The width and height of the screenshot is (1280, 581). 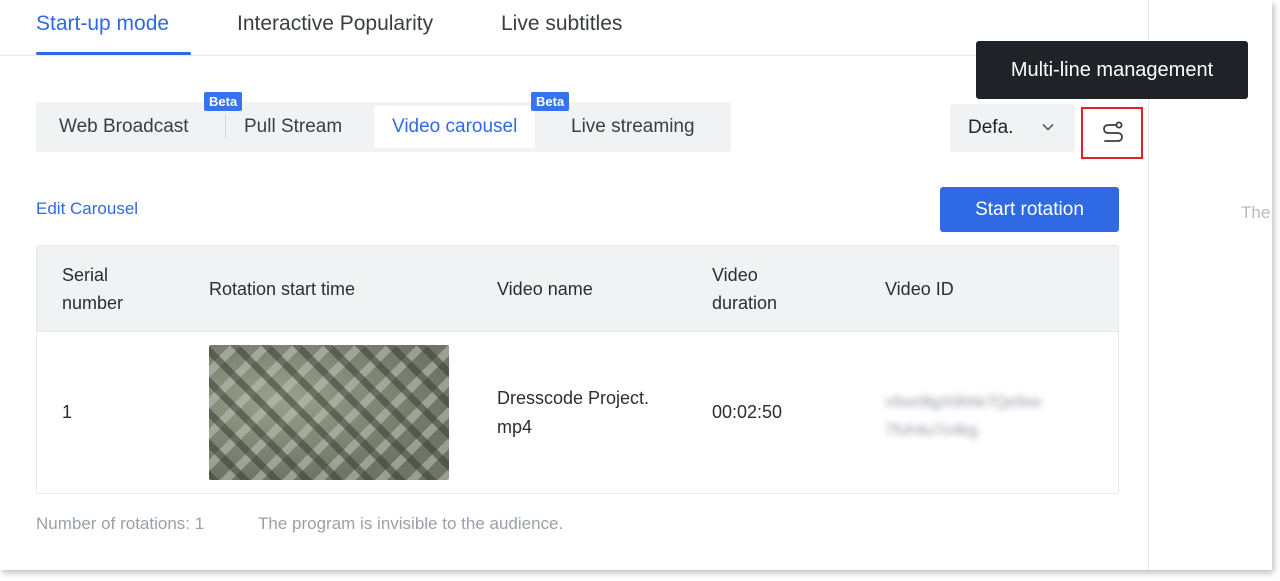 What do you see at coordinates (550, 101) in the screenshot?
I see `beta-badge-video-carousel: Beta` at bounding box center [550, 101].